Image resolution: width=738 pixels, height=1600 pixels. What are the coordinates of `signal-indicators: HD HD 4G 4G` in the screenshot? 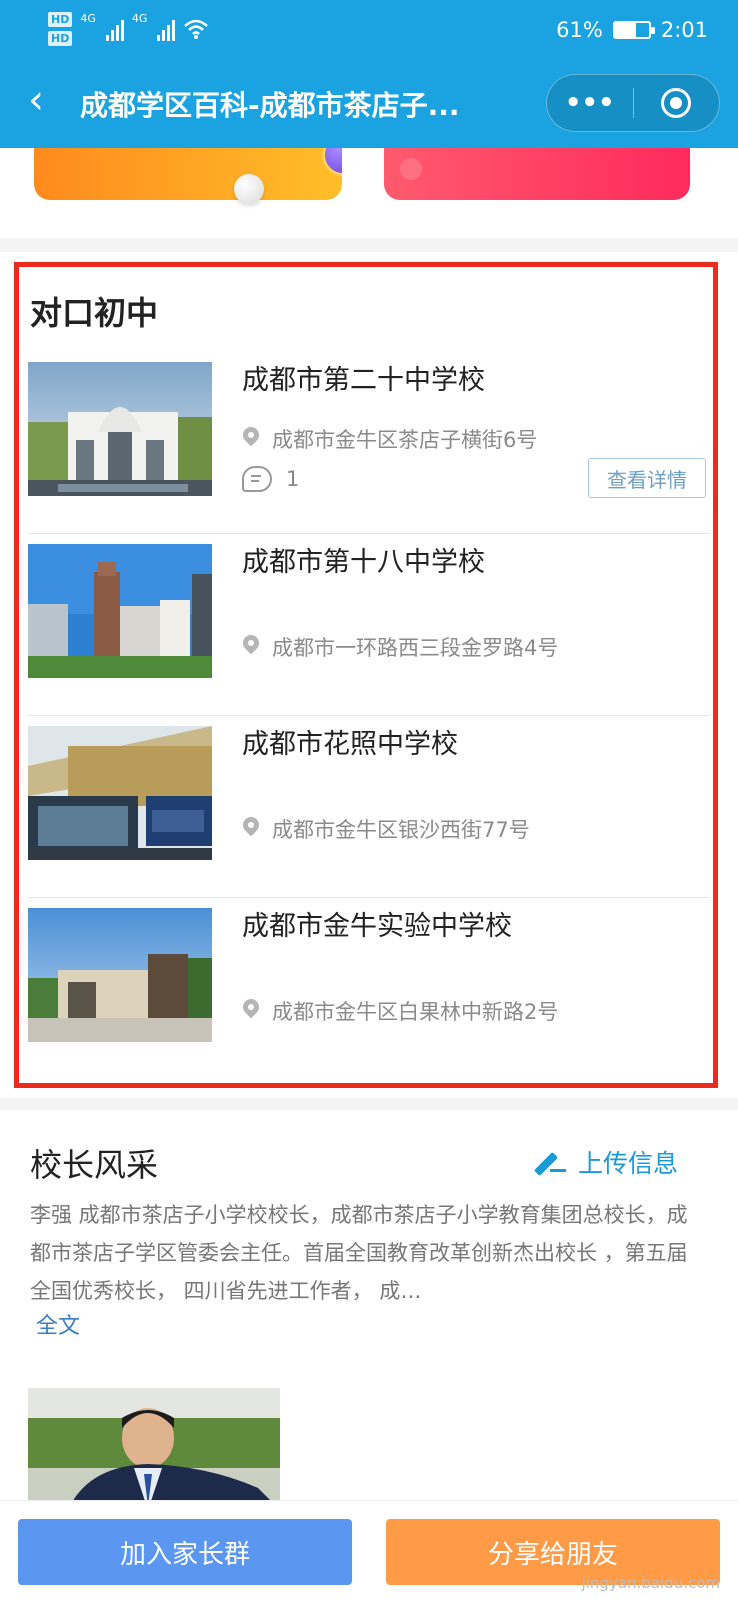 It's located at (128, 29).